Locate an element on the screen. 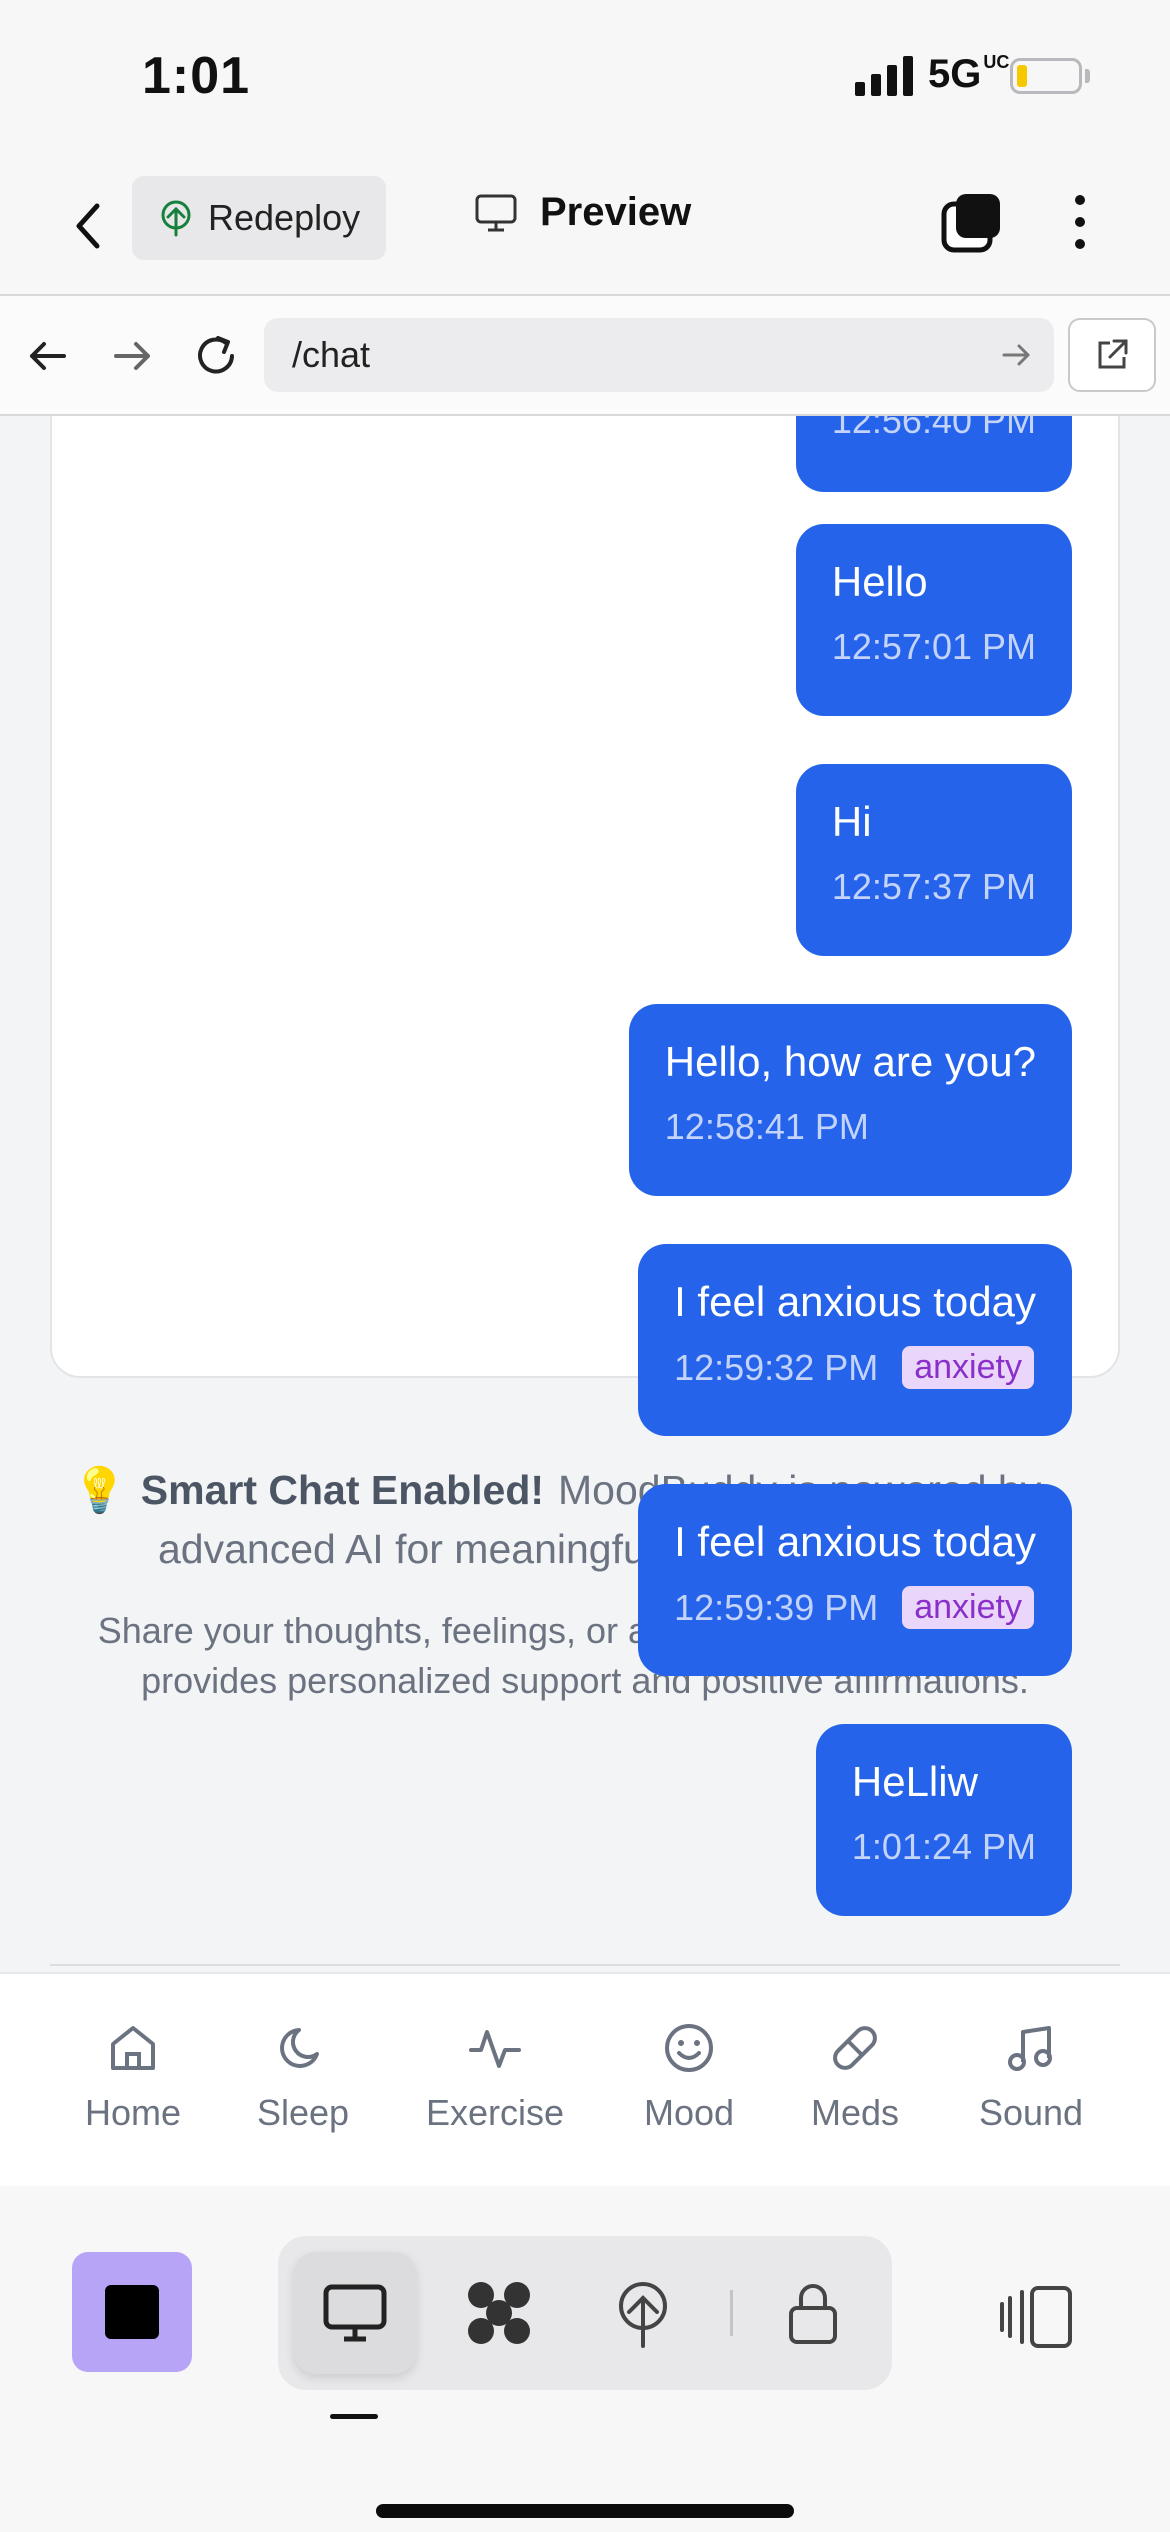  nav-home: Home is located at coordinates (133, 2076).